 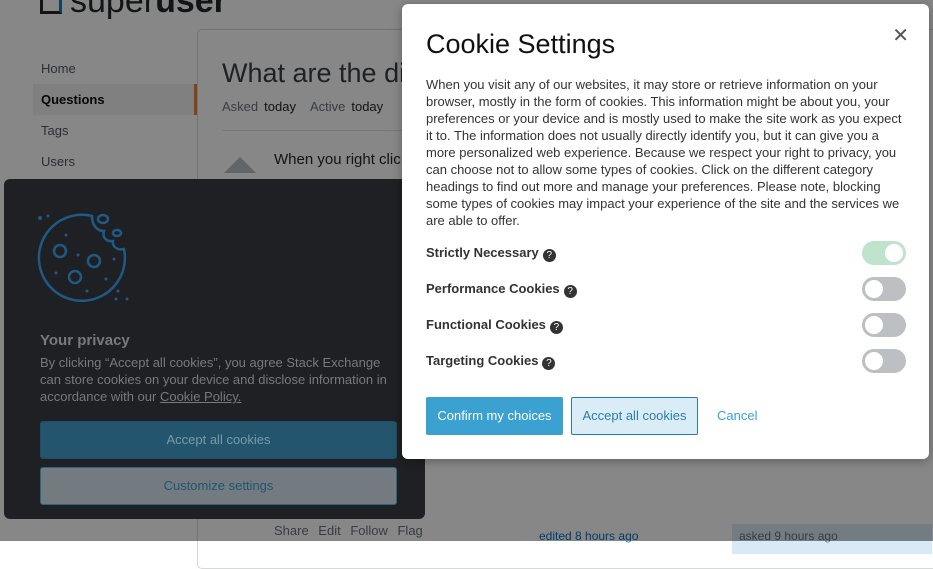 I want to click on toggle-targeting, so click(x=884, y=361).